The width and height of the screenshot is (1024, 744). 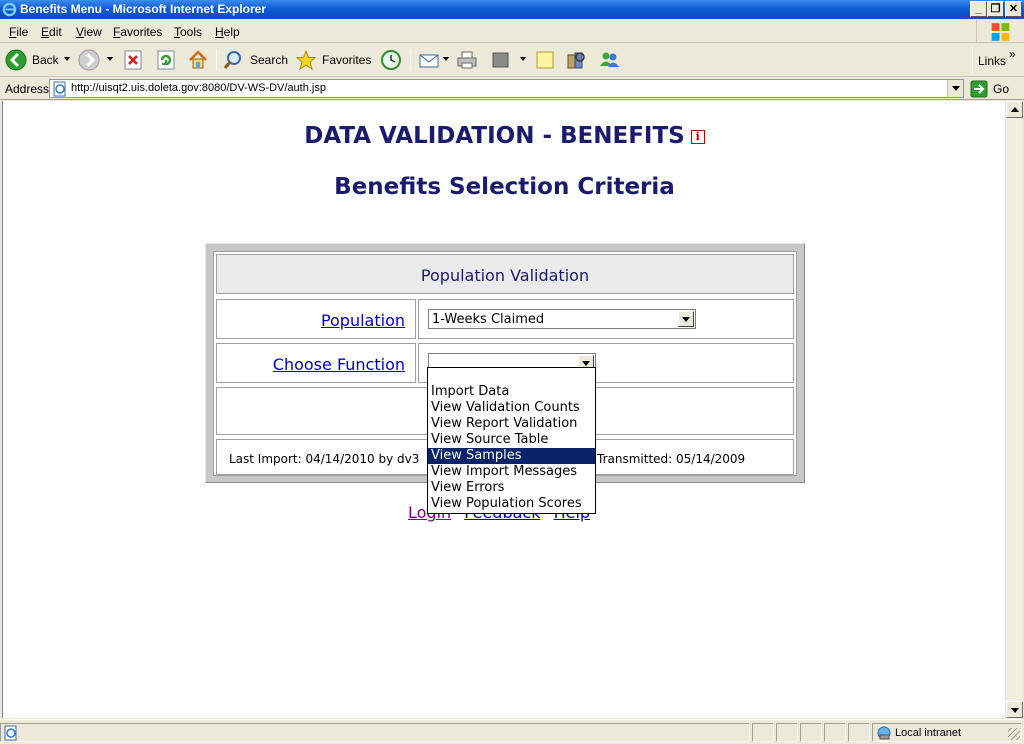 I want to click on function-option: View Source Table, so click(x=511, y=440).